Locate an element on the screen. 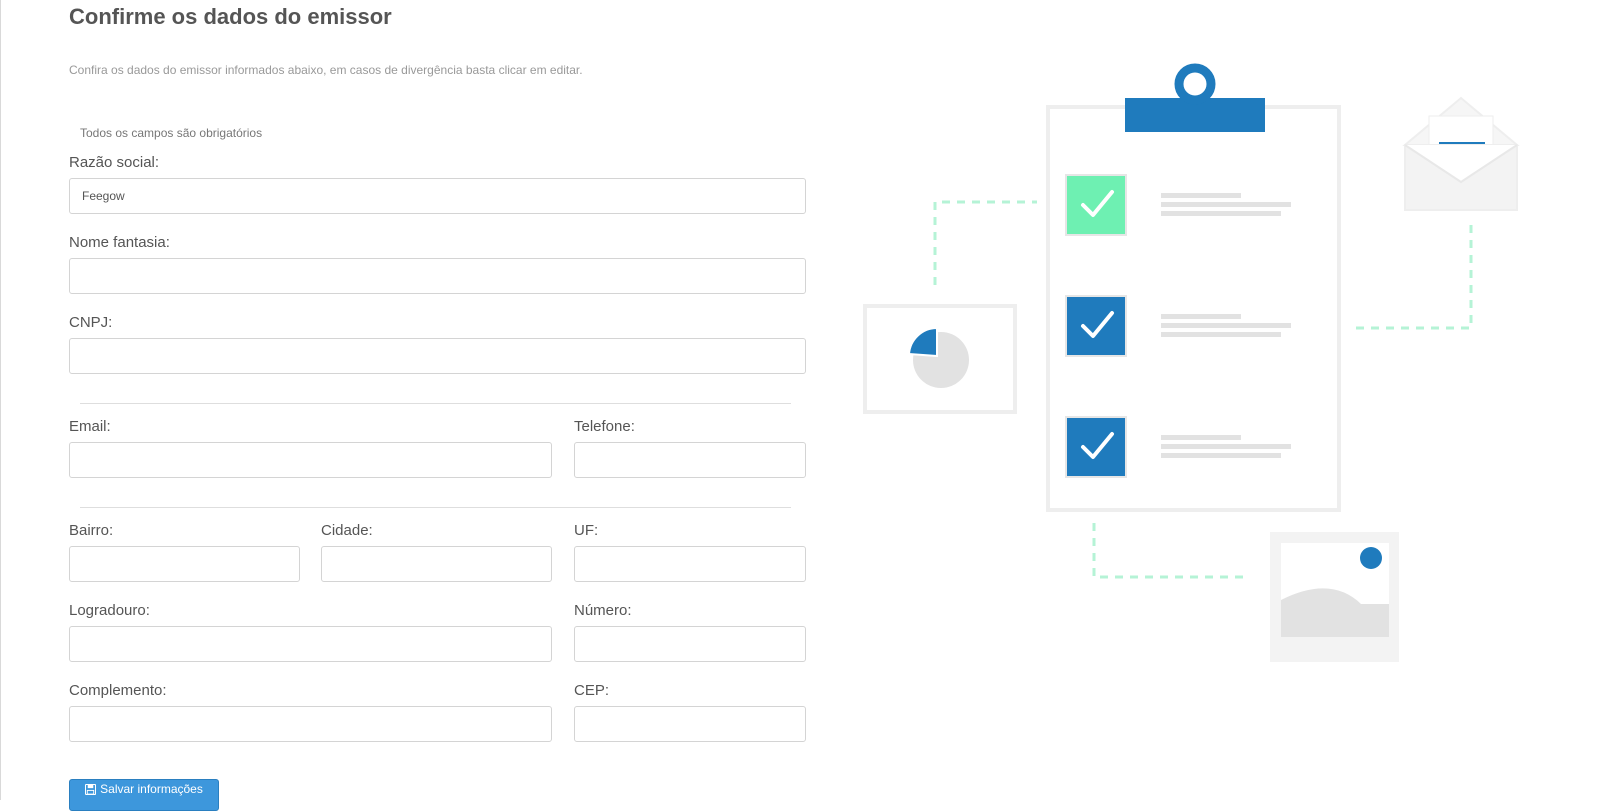  image-placeholder-icon is located at coordinates (1334, 597).